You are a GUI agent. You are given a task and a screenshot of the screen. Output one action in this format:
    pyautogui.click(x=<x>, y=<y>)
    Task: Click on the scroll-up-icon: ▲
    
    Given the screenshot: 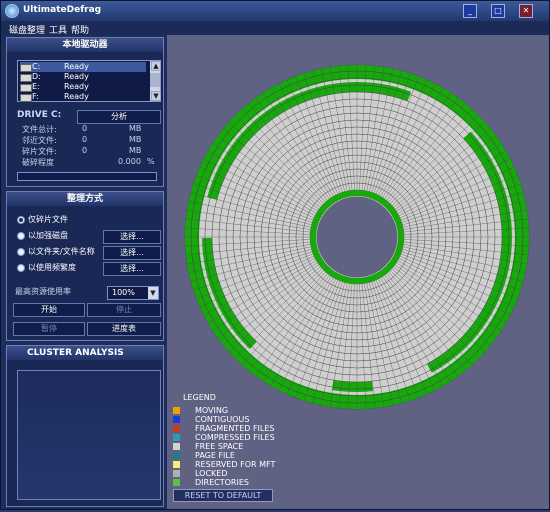 What is the action you would take?
    pyautogui.click(x=156, y=66)
    